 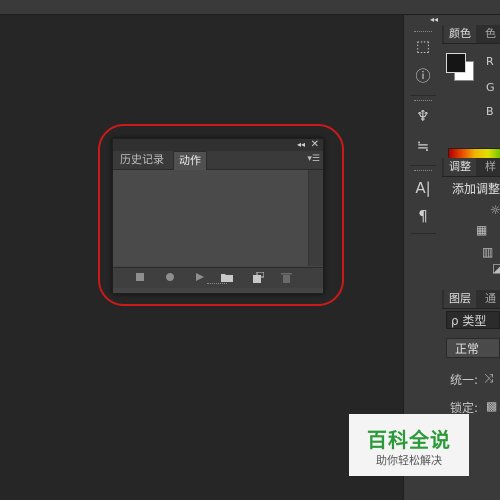 I want to click on unify-position-icon: ⤨, so click(x=489, y=378).